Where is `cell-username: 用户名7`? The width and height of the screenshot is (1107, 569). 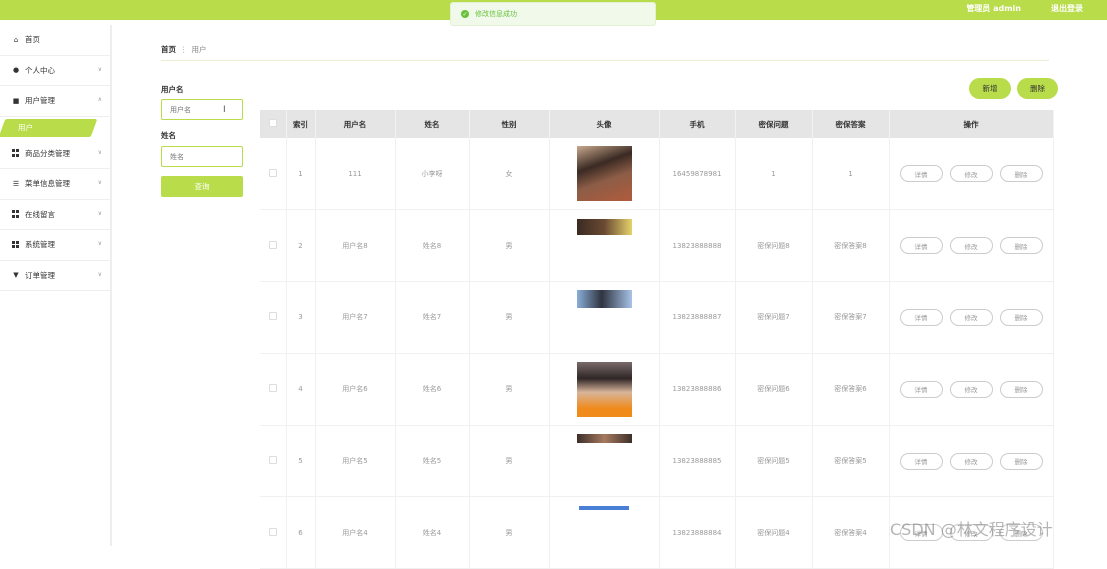 cell-username: 用户名7 is located at coordinates (355, 317).